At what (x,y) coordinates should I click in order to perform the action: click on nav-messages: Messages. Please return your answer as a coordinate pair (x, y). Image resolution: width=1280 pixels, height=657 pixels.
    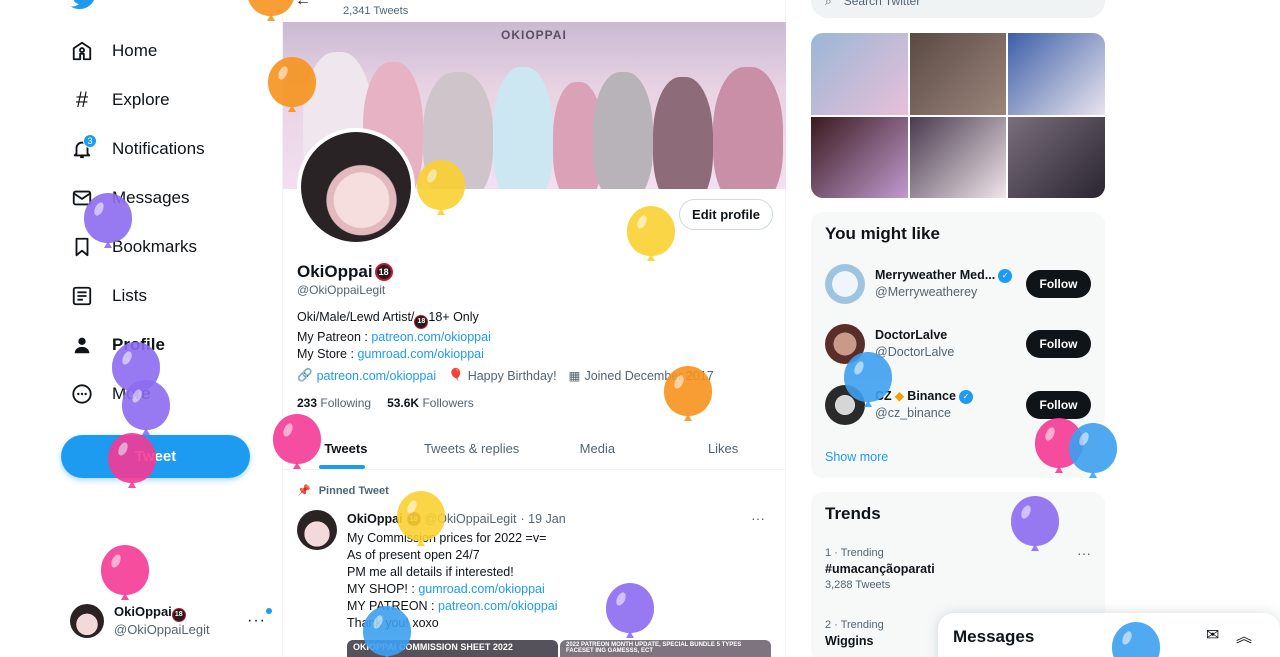
    Looking at the image, I should click on (122, 198).